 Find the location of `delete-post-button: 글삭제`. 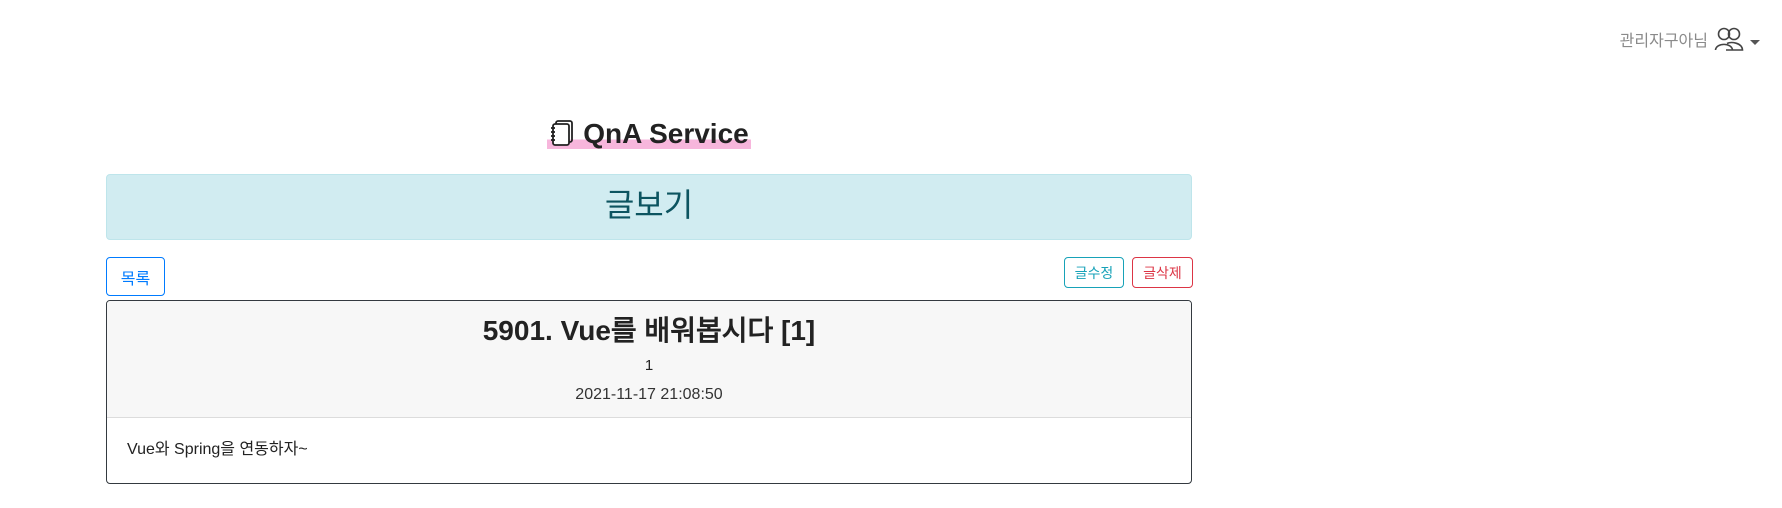

delete-post-button: 글삭제 is located at coordinates (1162, 272).